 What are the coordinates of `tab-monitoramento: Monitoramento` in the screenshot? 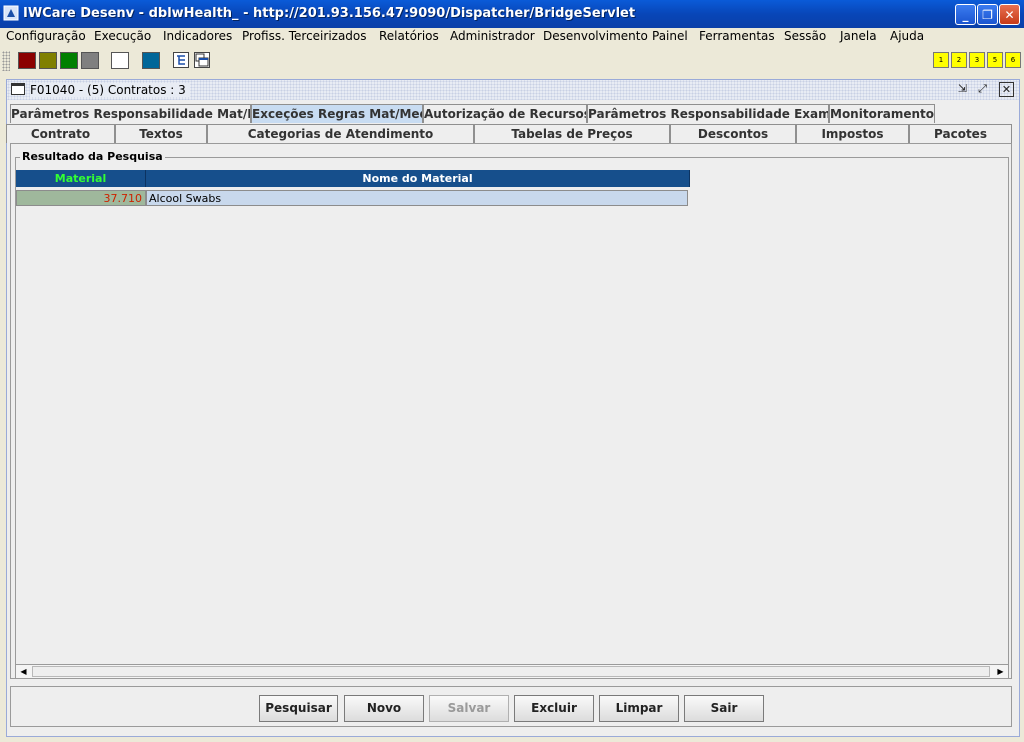 It's located at (882, 113).